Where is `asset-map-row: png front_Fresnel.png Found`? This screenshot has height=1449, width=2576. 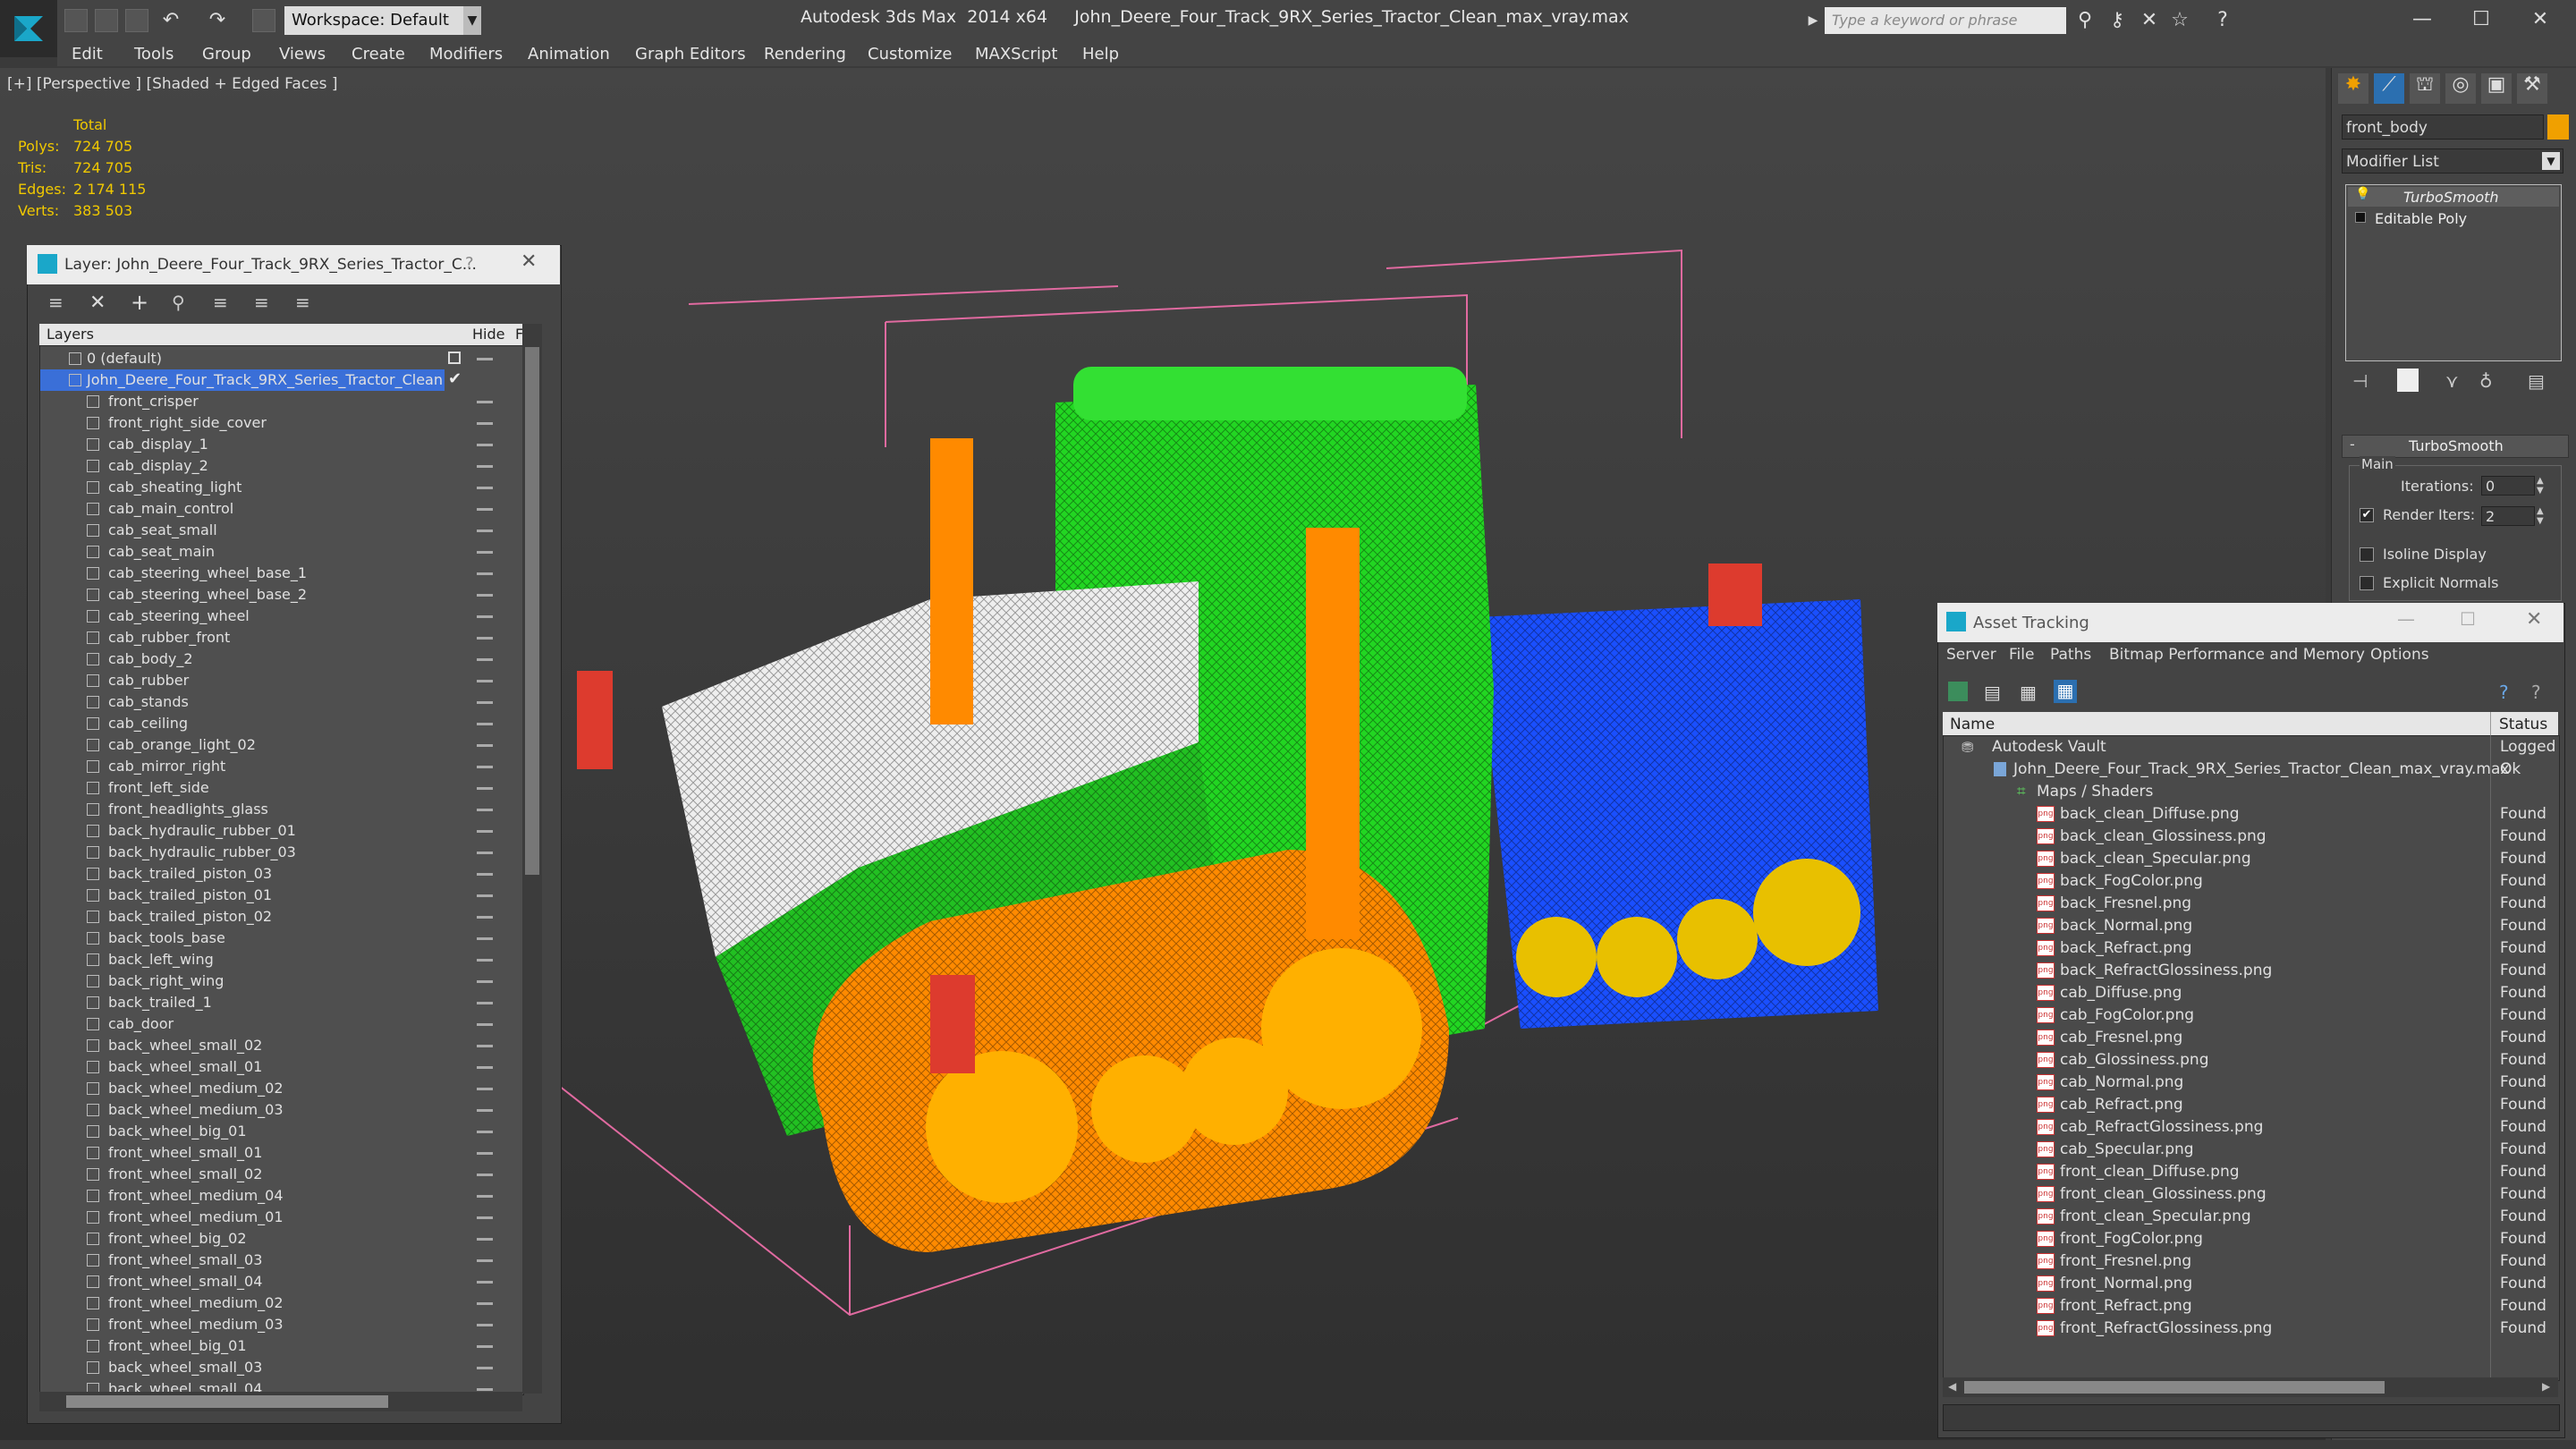
asset-map-row: png front_Fresnel.png Found is located at coordinates (2251, 1261).